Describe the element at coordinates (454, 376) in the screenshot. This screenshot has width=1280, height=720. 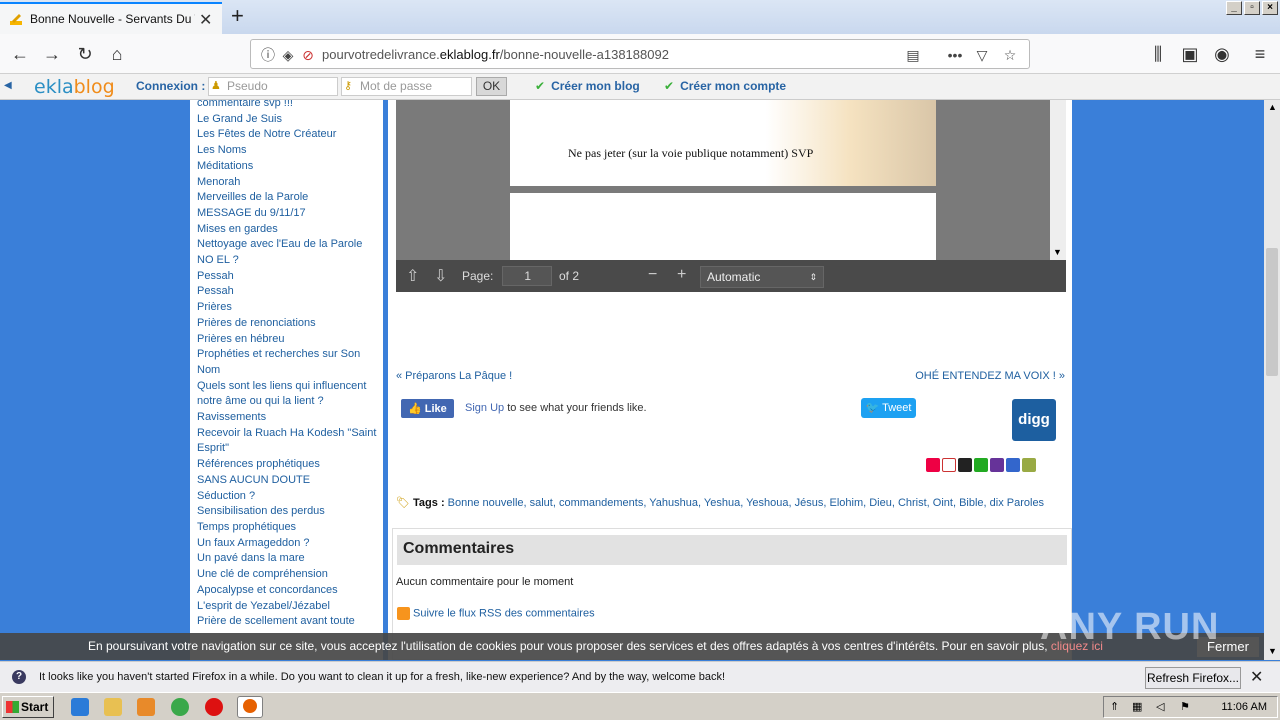
I see `previous-article-link: « Préparons La Pâque !` at that location.